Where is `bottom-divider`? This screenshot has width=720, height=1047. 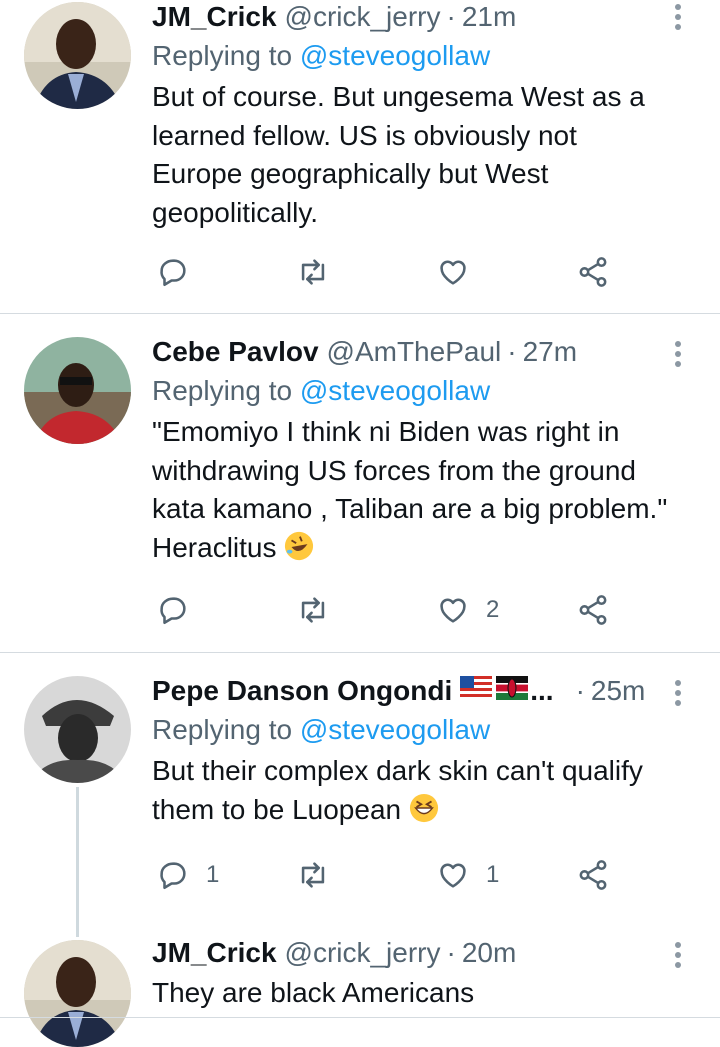 bottom-divider is located at coordinates (360, 1017).